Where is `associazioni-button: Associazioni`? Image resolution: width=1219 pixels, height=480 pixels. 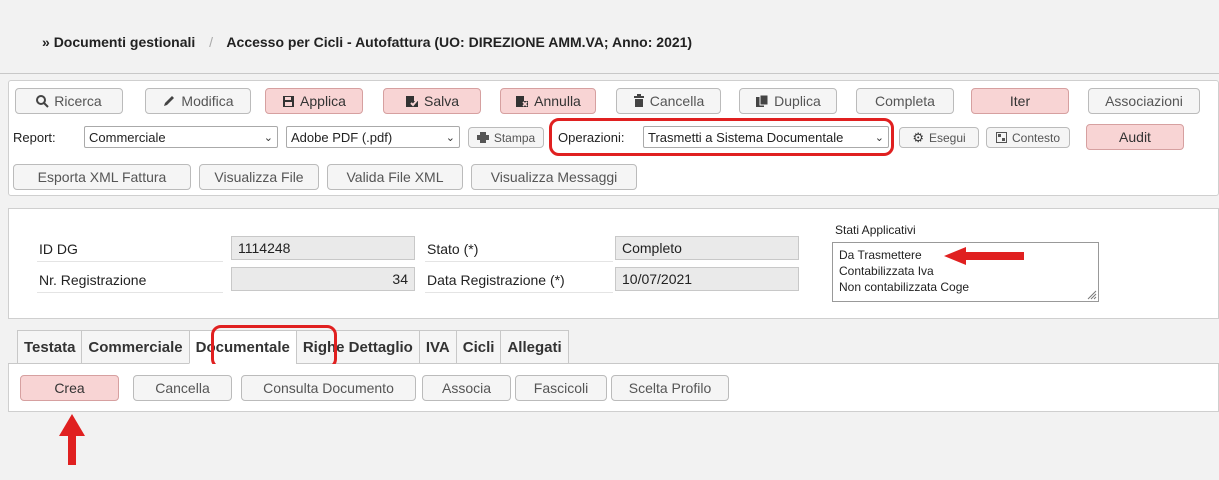
associazioni-button: Associazioni is located at coordinates (1144, 101).